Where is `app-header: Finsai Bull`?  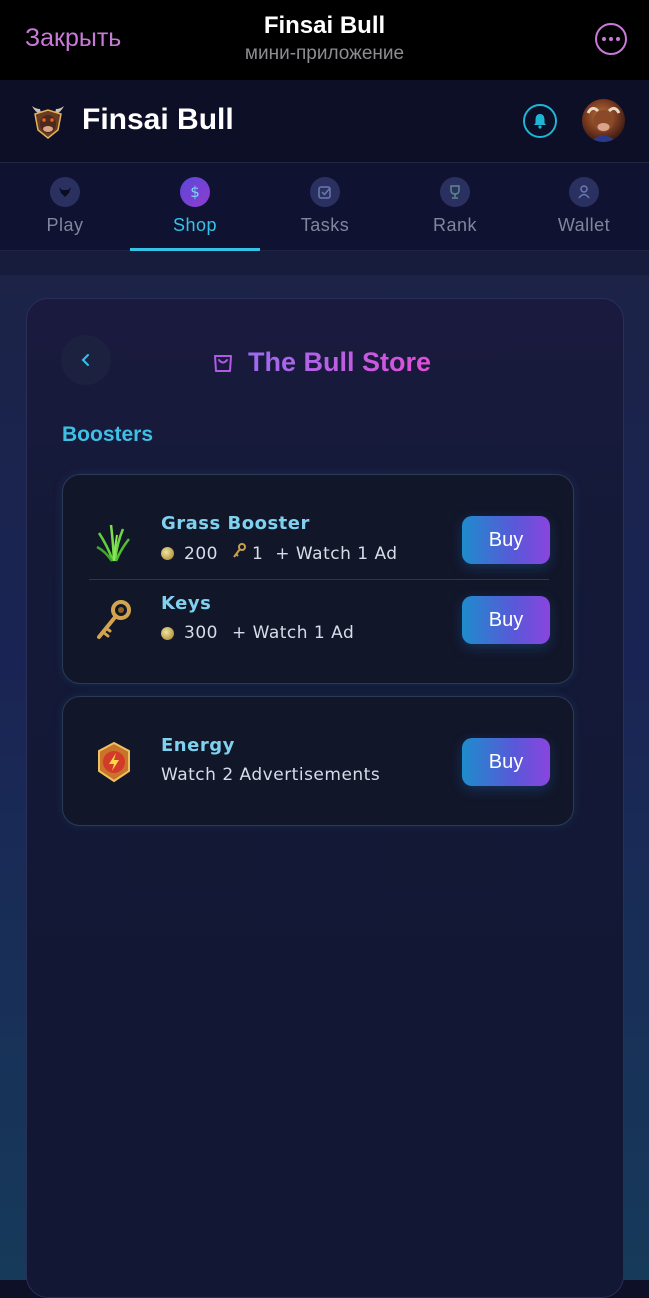
app-header: Finsai Bull is located at coordinates (324, 121).